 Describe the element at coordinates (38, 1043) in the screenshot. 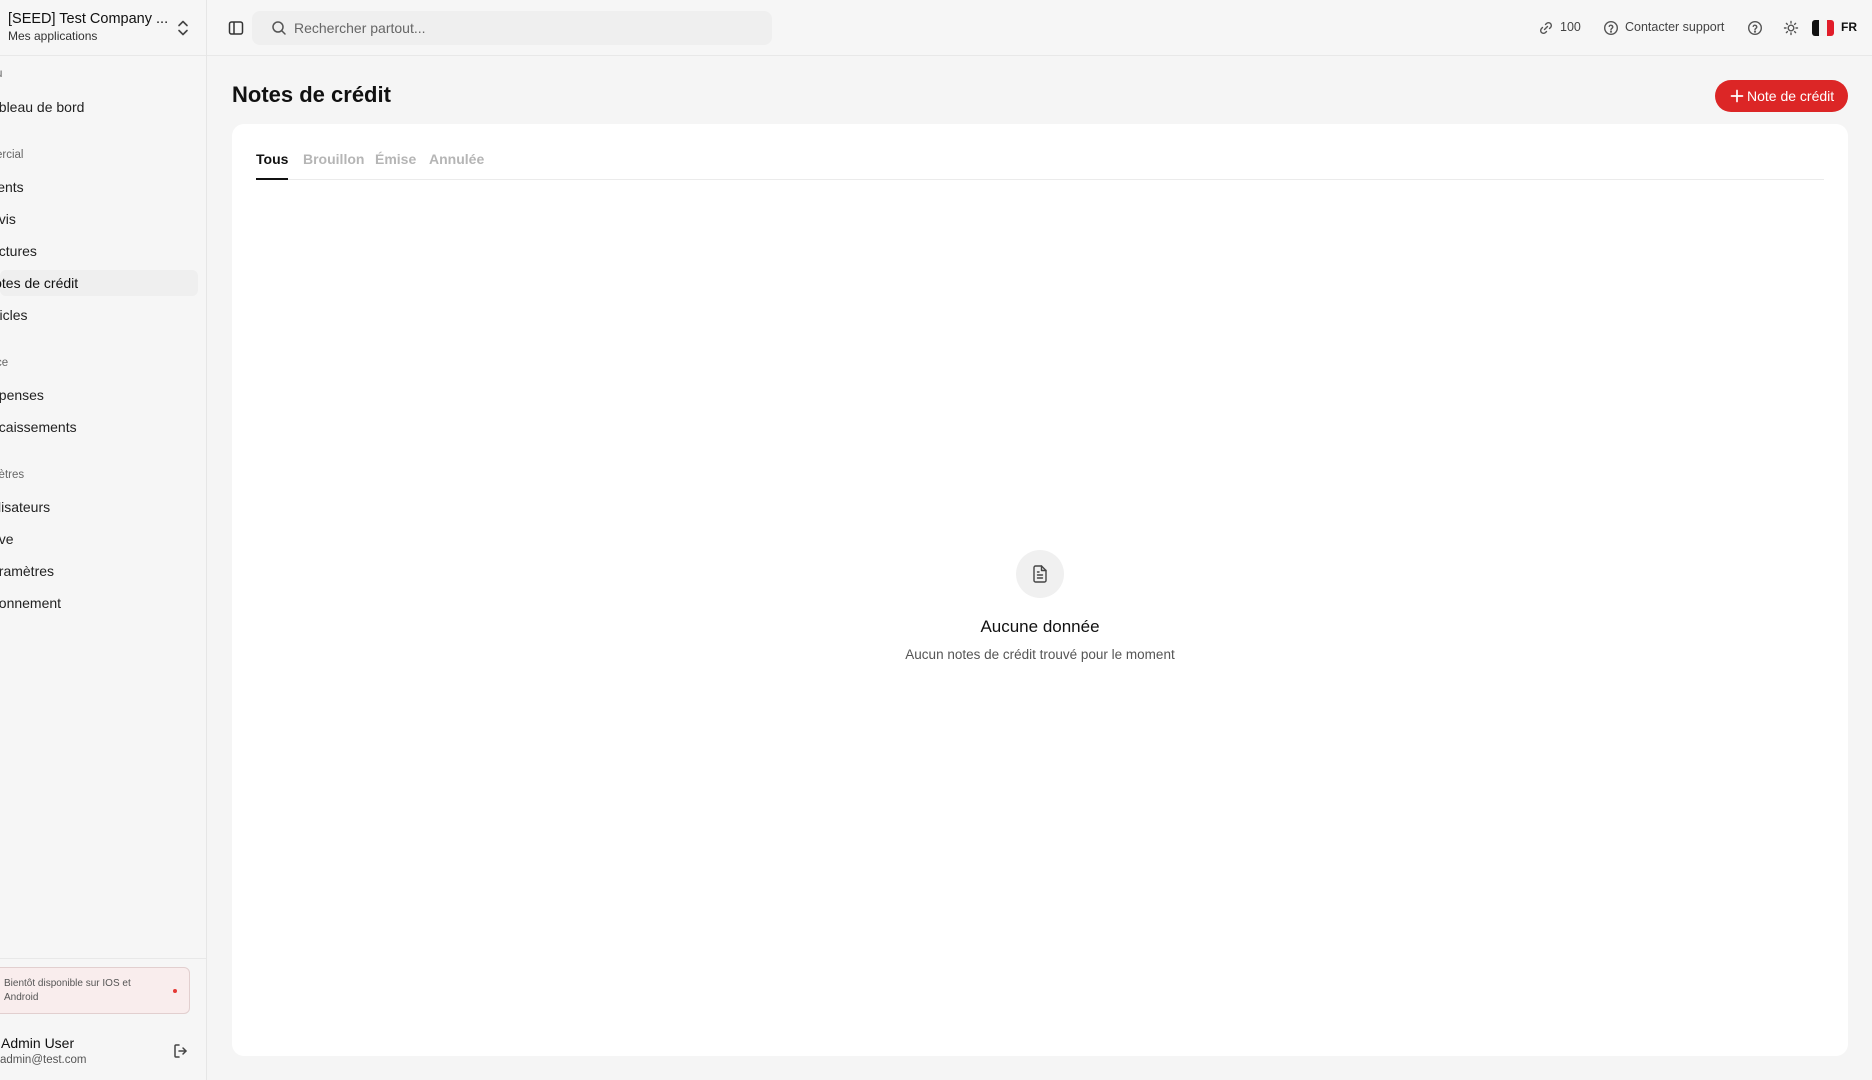

I see `user-name: Admin User` at that location.